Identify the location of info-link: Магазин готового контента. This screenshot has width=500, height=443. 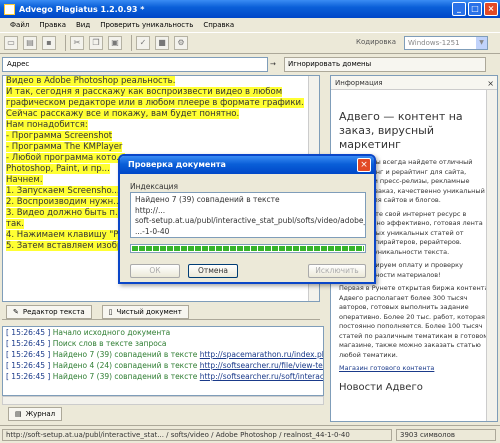
(386, 368).